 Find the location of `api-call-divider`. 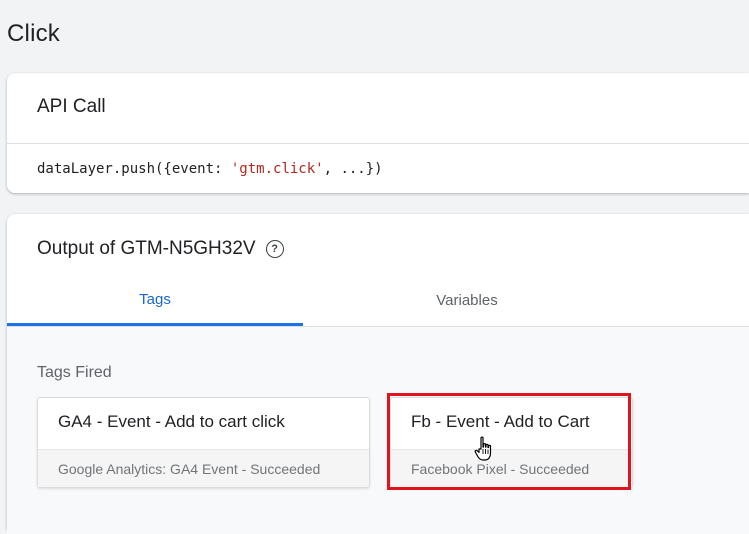

api-call-divider is located at coordinates (378, 143).